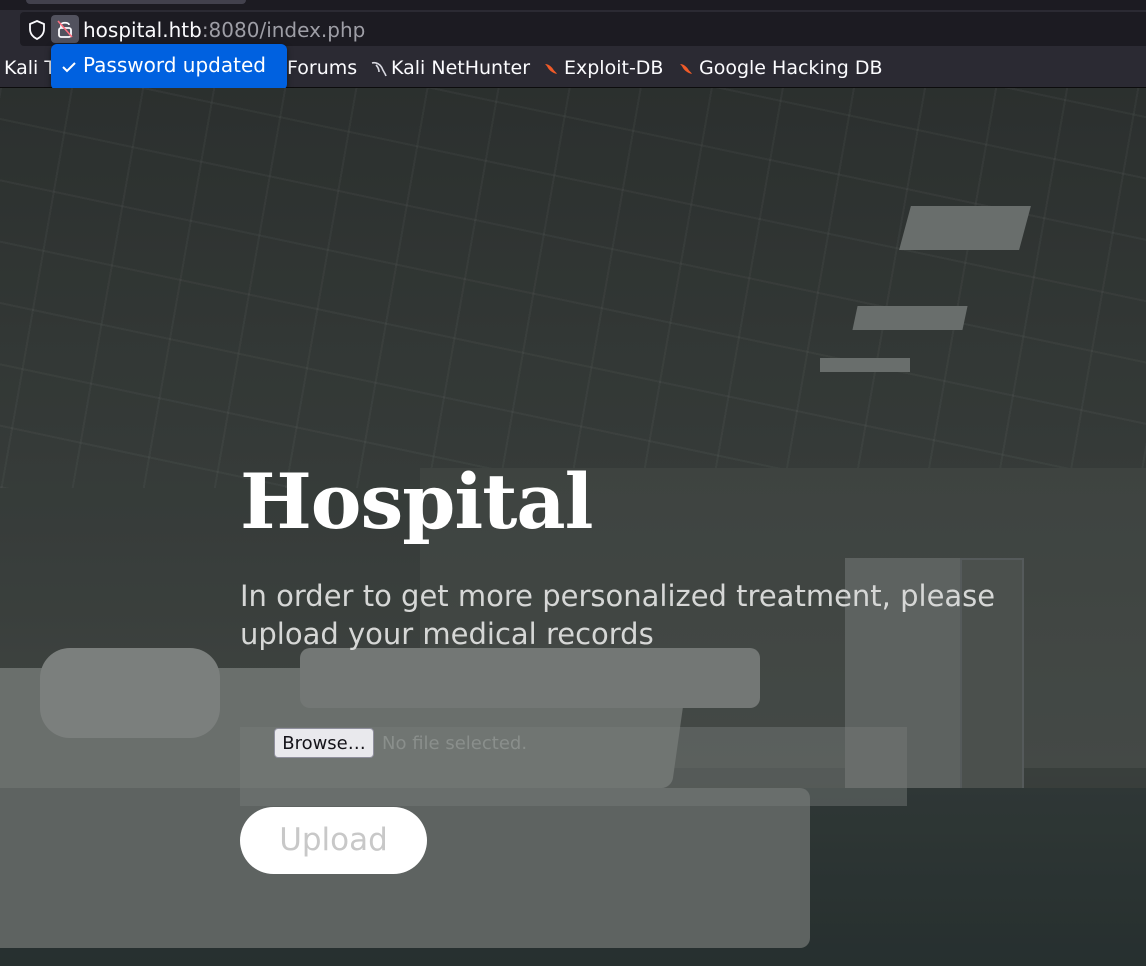  I want to click on kali-dragon-icon, so click(379, 69).